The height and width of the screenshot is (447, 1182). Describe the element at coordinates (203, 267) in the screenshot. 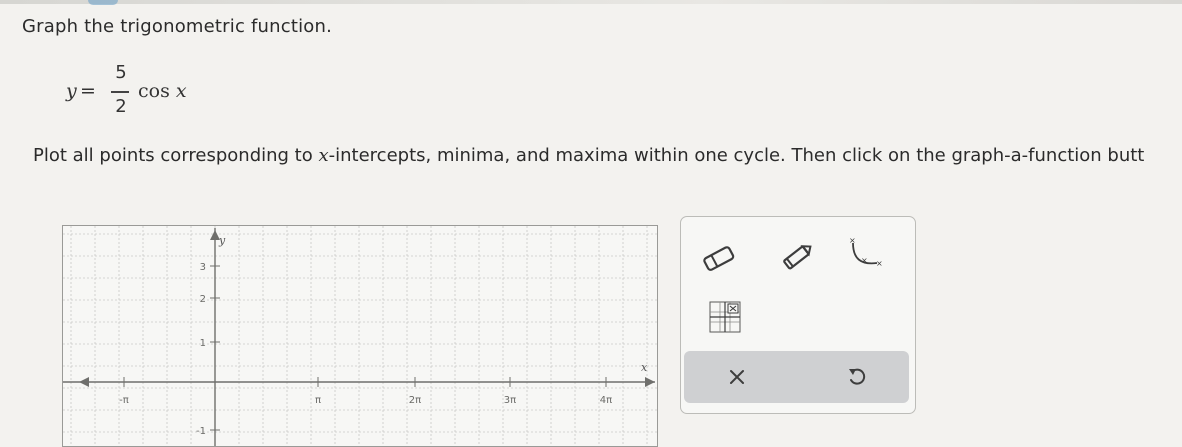

I see `y-tick-label: 3` at that location.